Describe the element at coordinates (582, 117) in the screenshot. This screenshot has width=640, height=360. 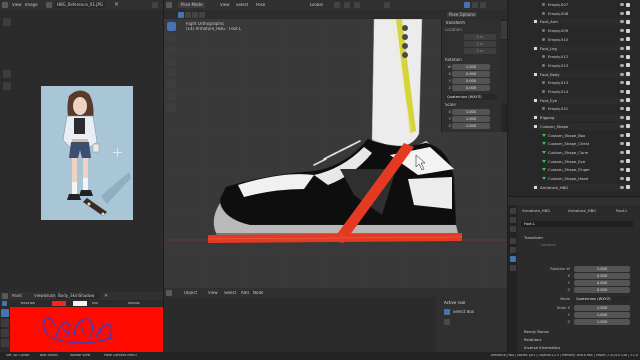
I see `outliner-row: Rigging` at that location.